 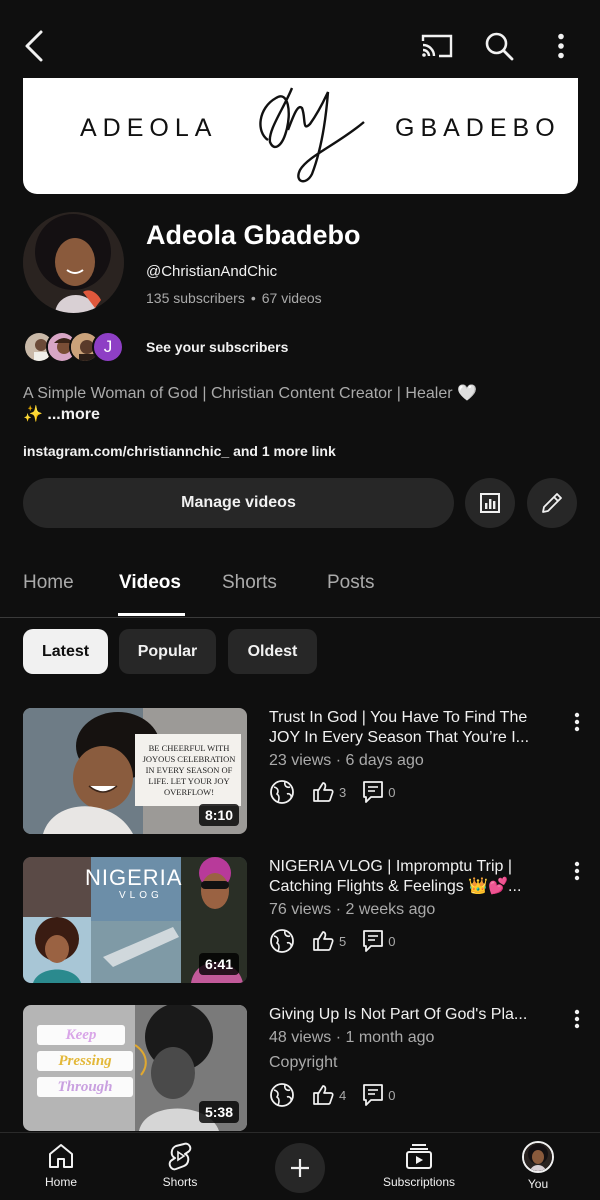 What do you see at coordinates (419, 1182) in the screenshot?
I see `nav-subscriptions-label: Subscriptions` at bounding box center [419, 1182].